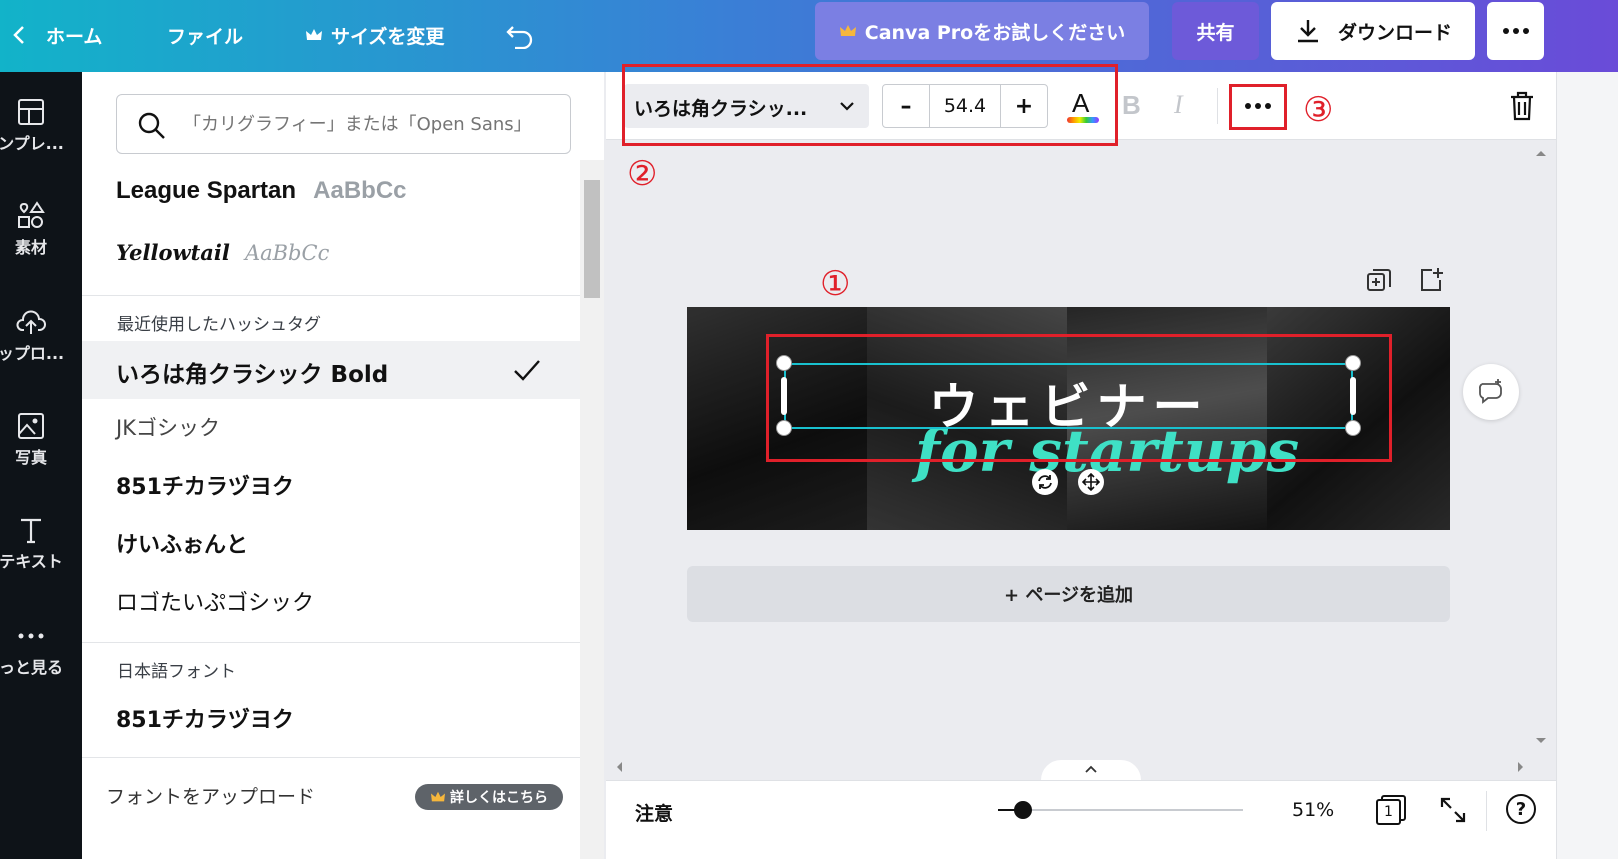  What do you see at coordinates (151, 125) in the screenshot?
I see `search-icon` at bounding box center [151, 125].